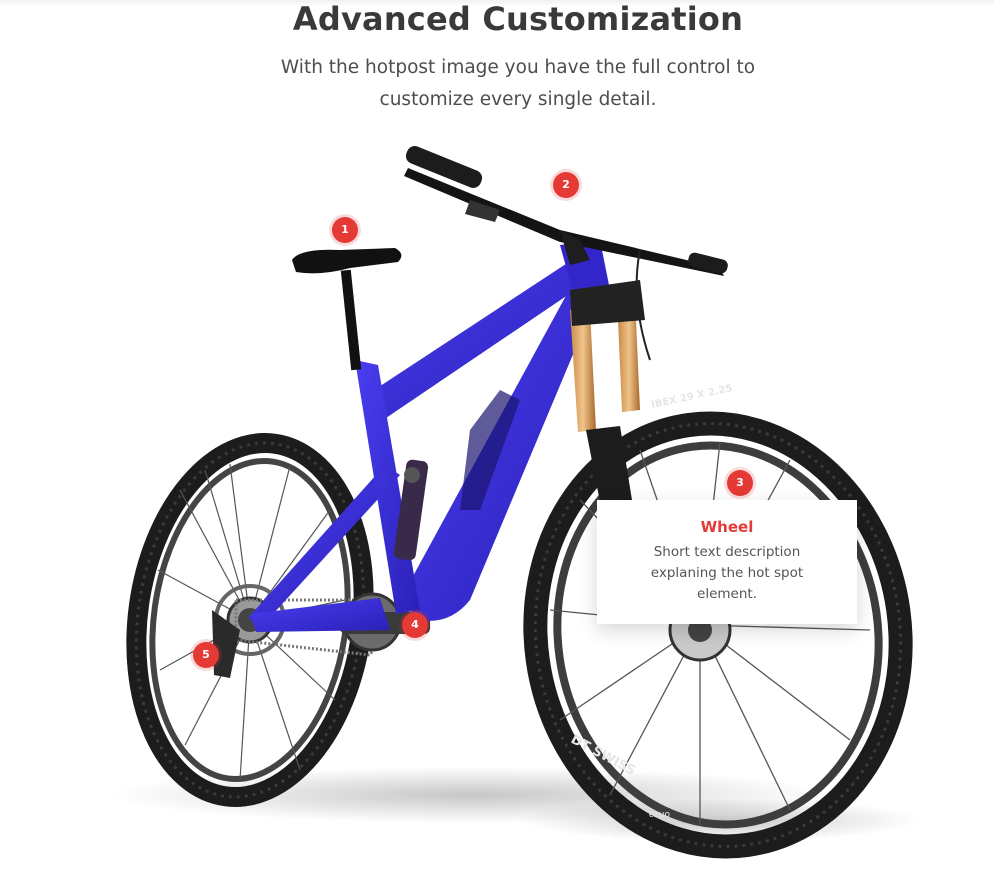 This screenshot has width=994, height=877. Describe the element at coordinates (659, 814) in the screenshot. I see `hub-label: onza` at that location.